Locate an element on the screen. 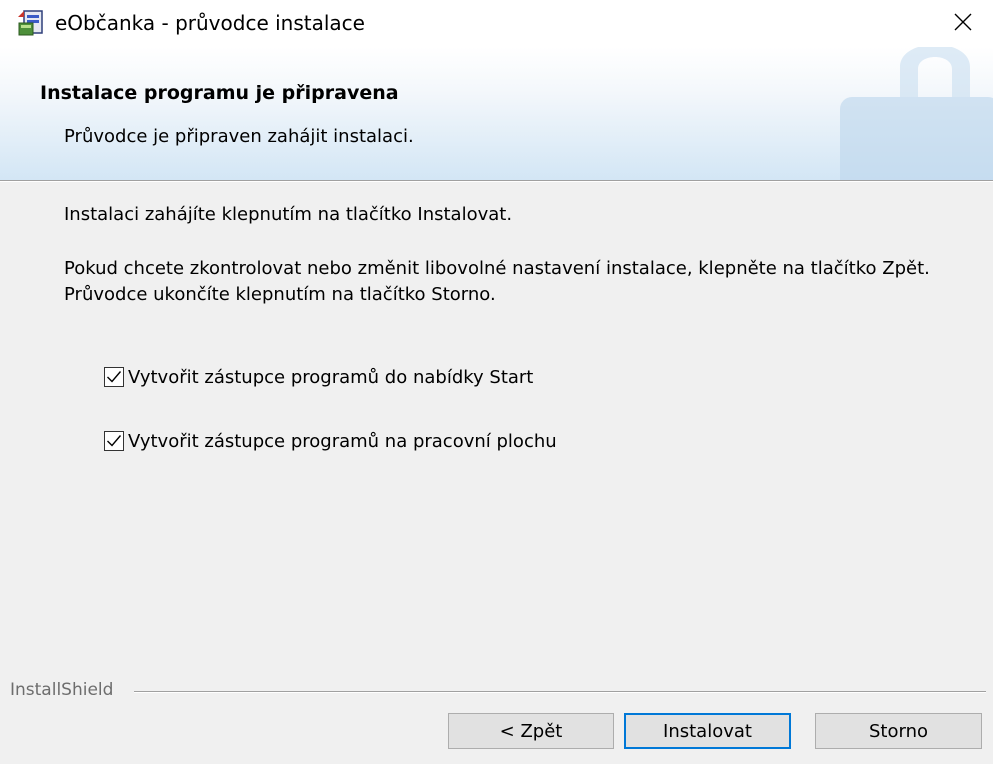 This screenshot has width=993, height=764. start-menu-shortcut-checkbox is located at coordinates (114, 377).